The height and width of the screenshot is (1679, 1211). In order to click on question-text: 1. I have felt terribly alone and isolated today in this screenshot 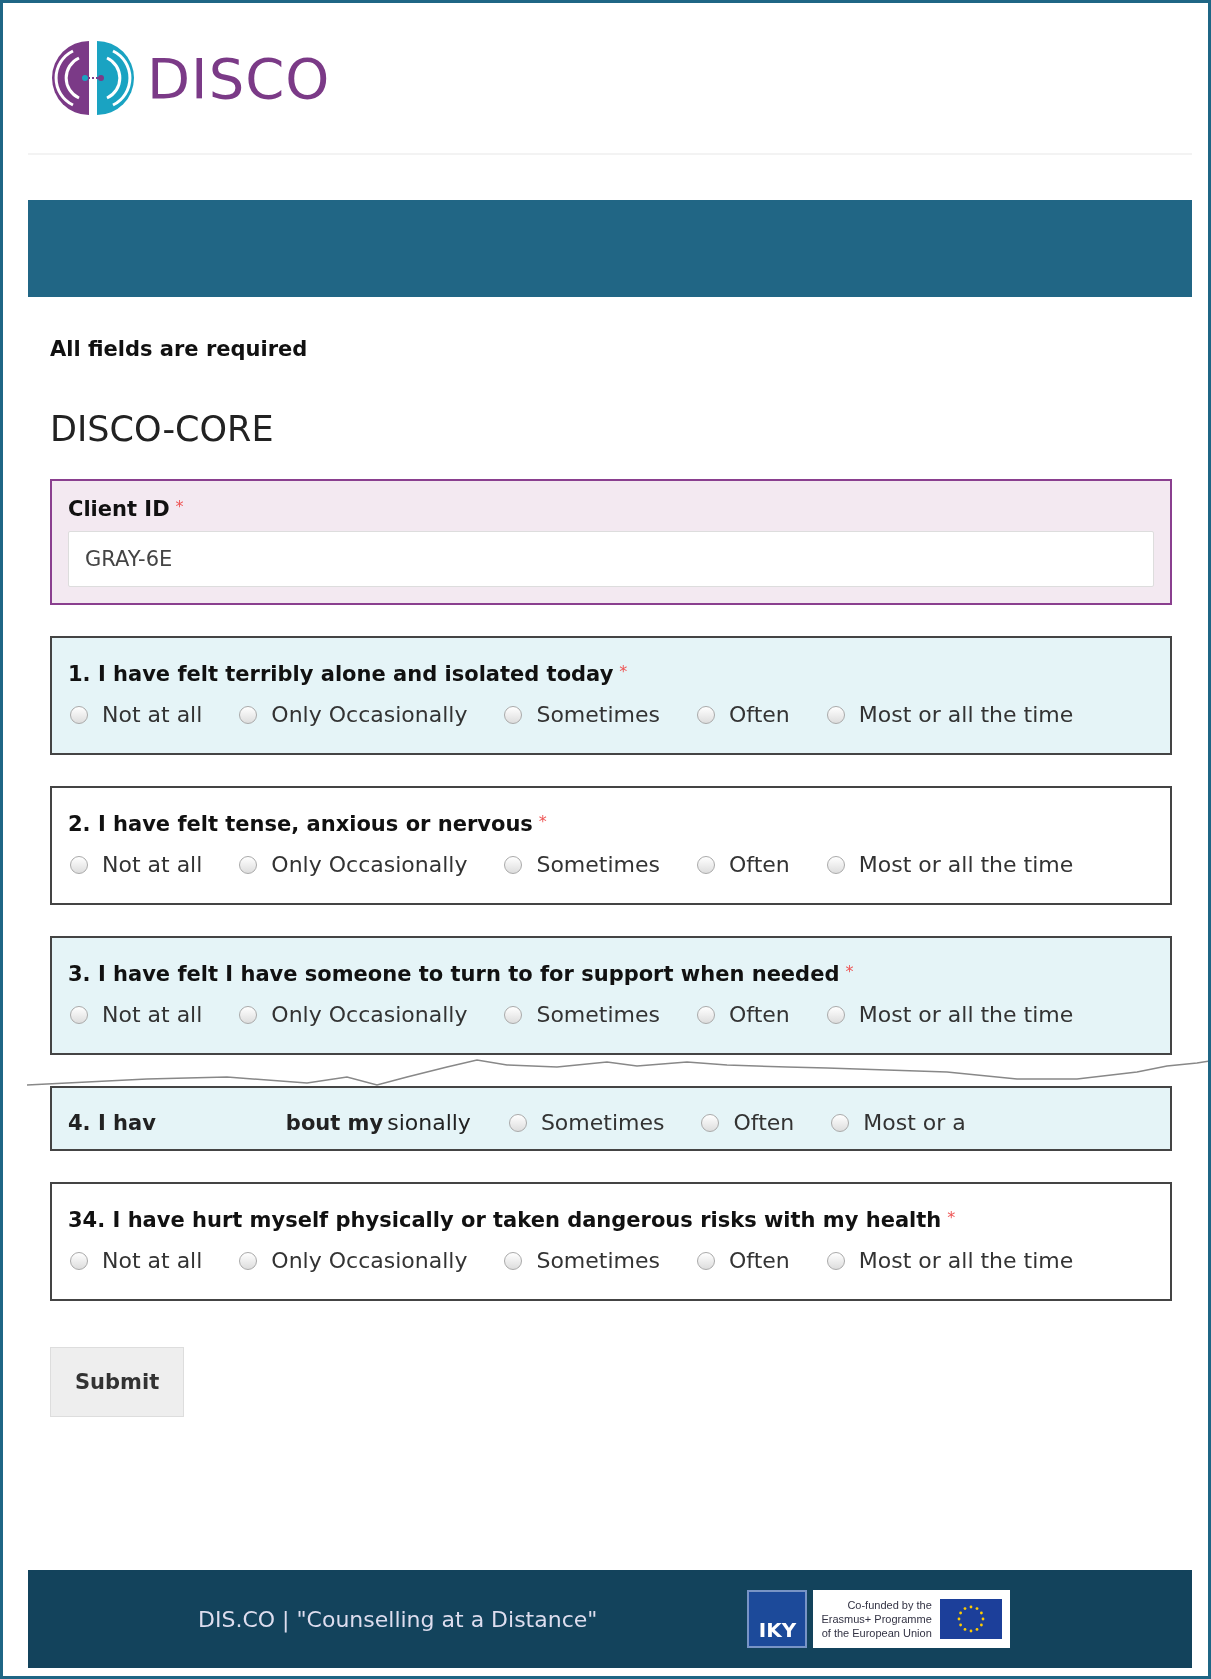, I will do `click(341, 674)`.